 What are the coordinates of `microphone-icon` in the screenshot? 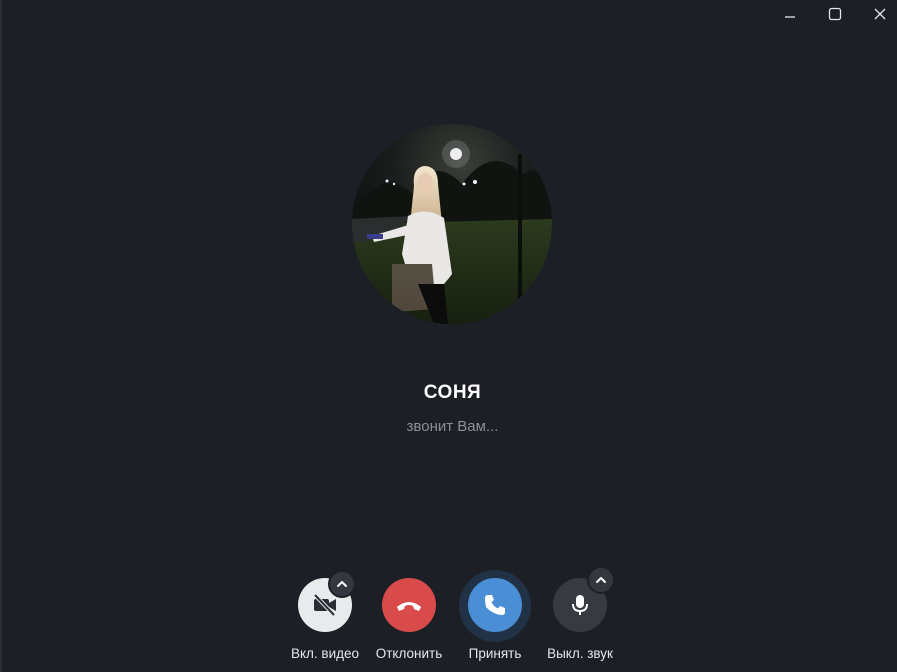 It's located at (580, 605).